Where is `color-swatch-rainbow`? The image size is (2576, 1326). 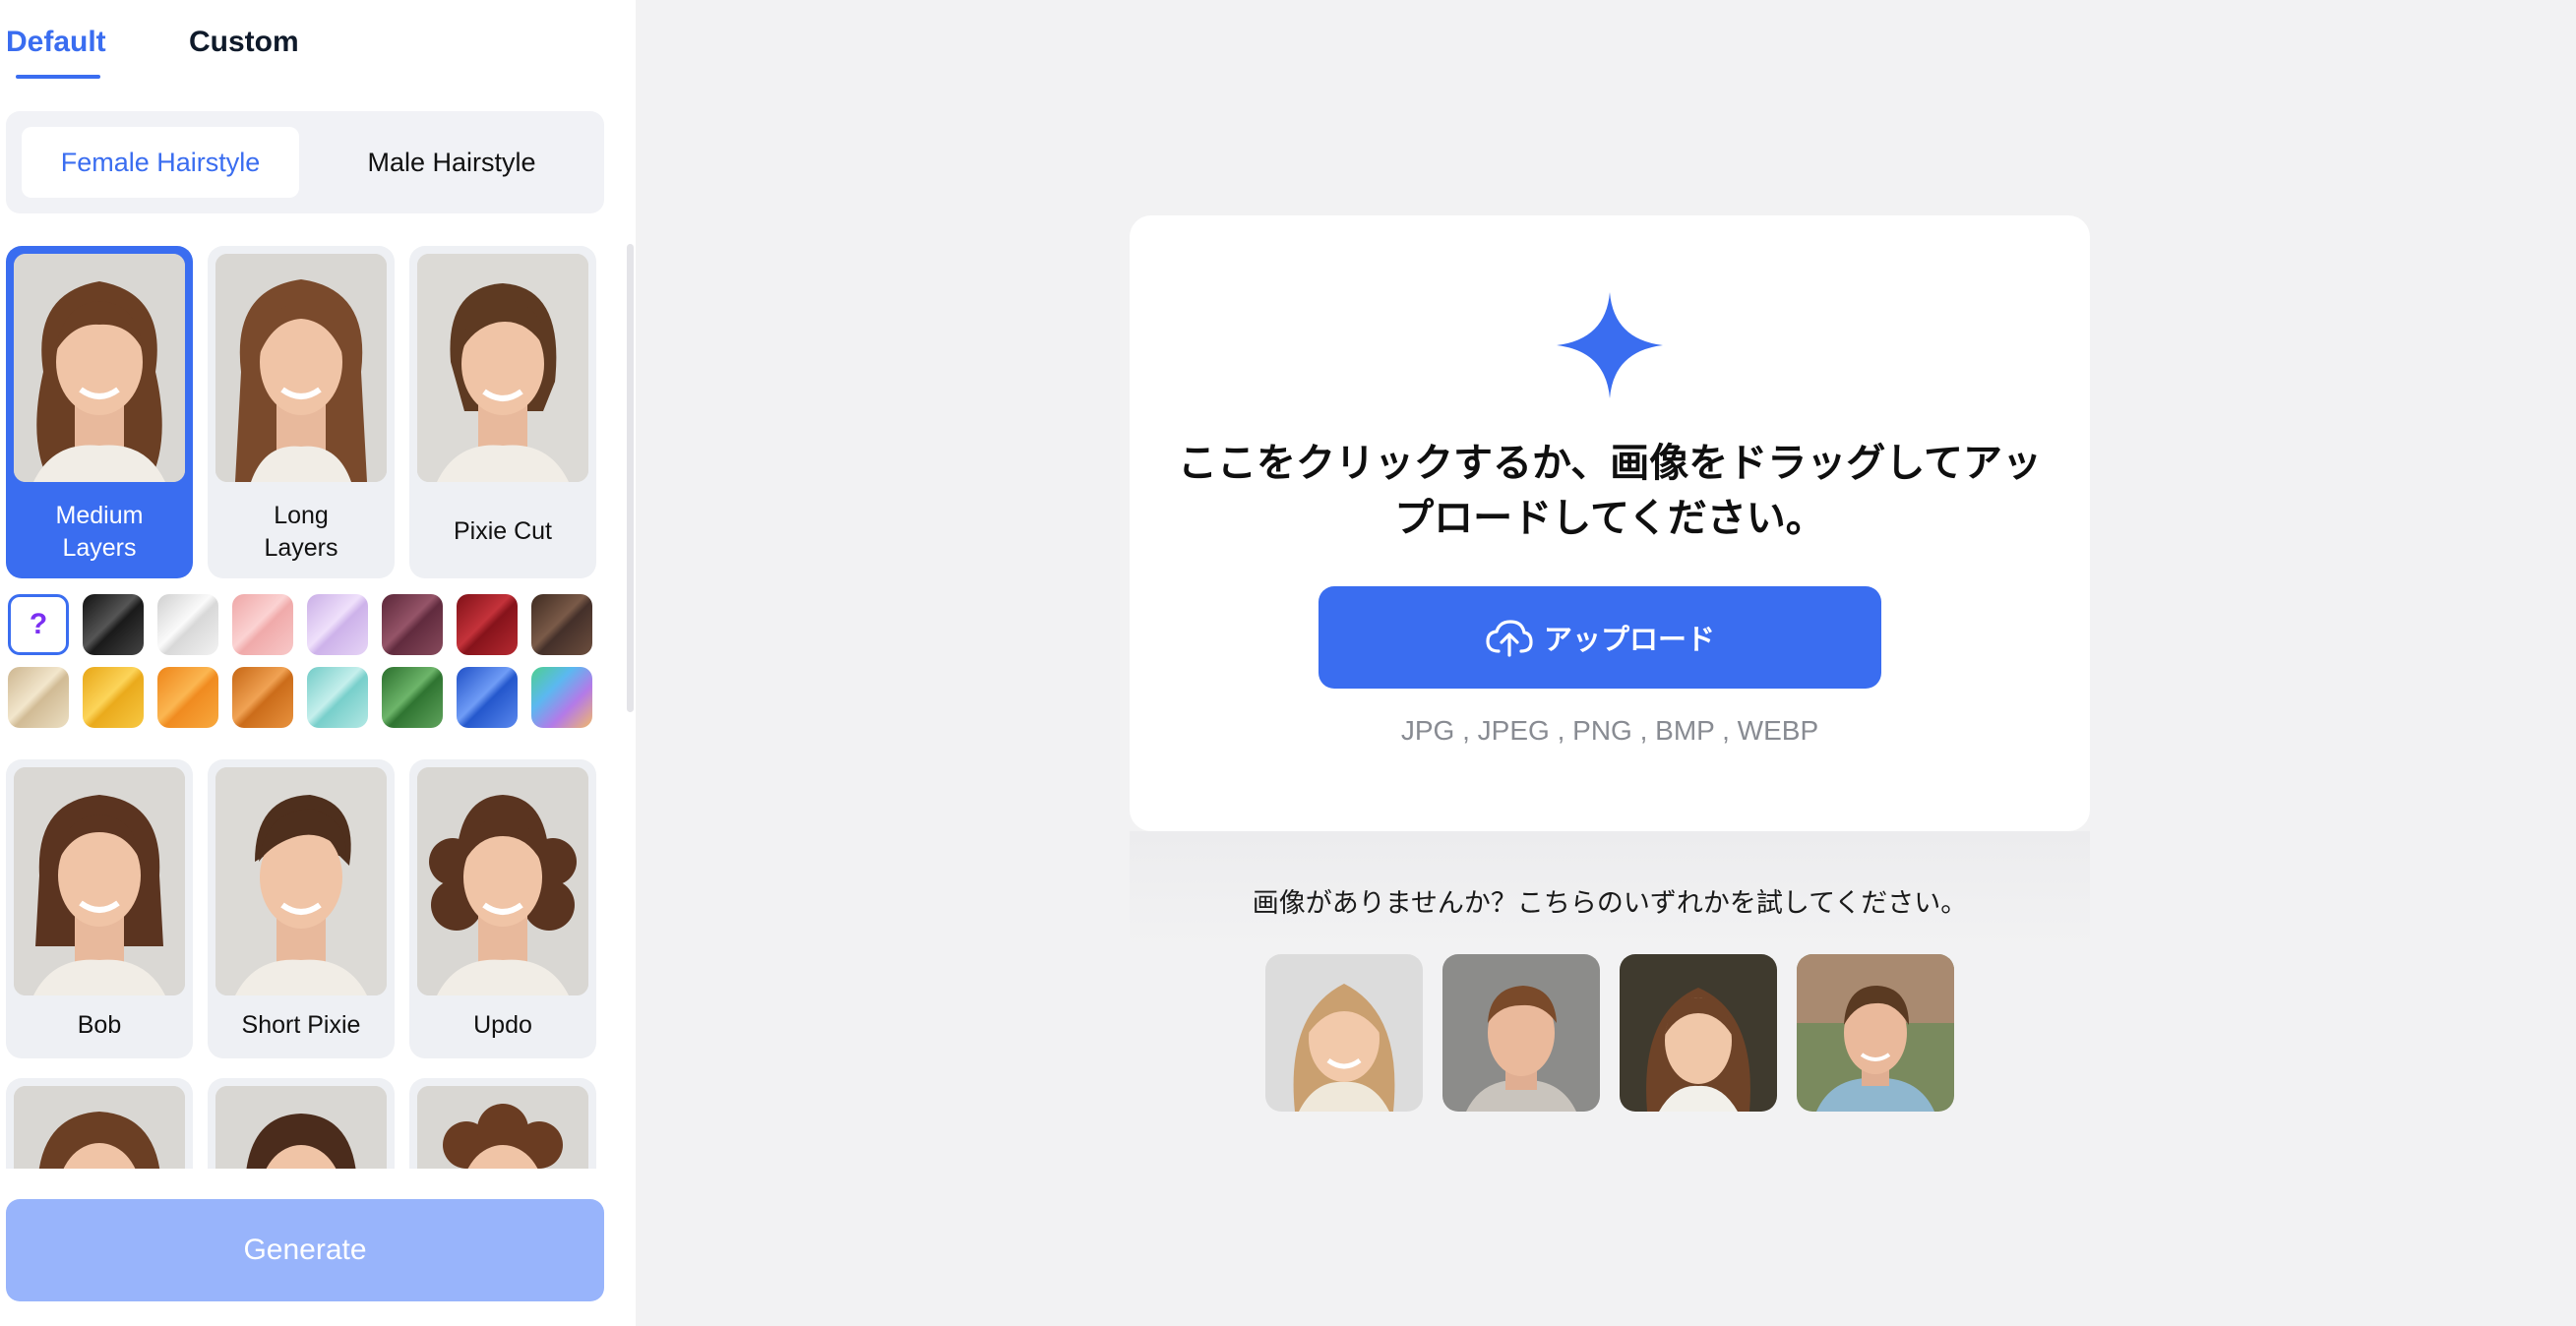 color-swatch-rainbow is located at coordinates (561, 697).